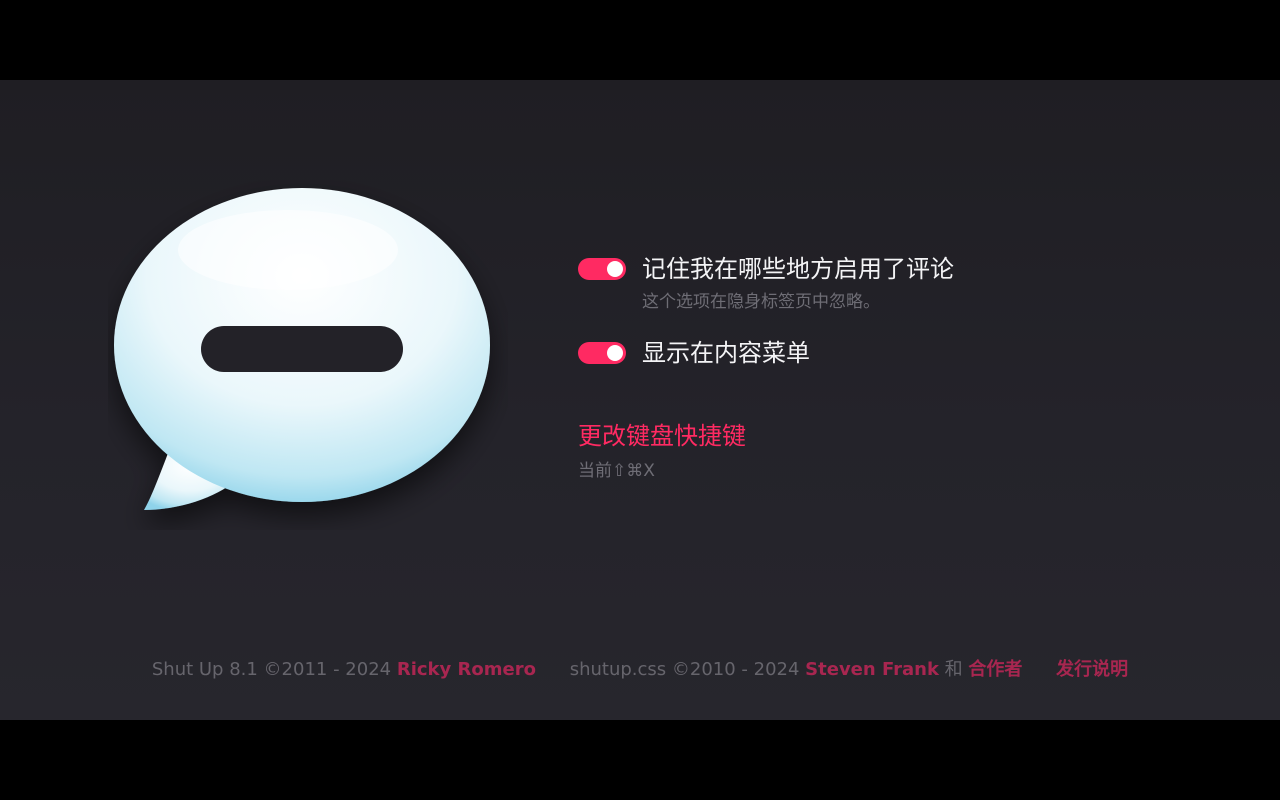  What do you see at coordinates (684, 669) in the screenshot?
I see `css-credit-text: shutup.css ©2010 - 2024` at bounding box center [684, 669].